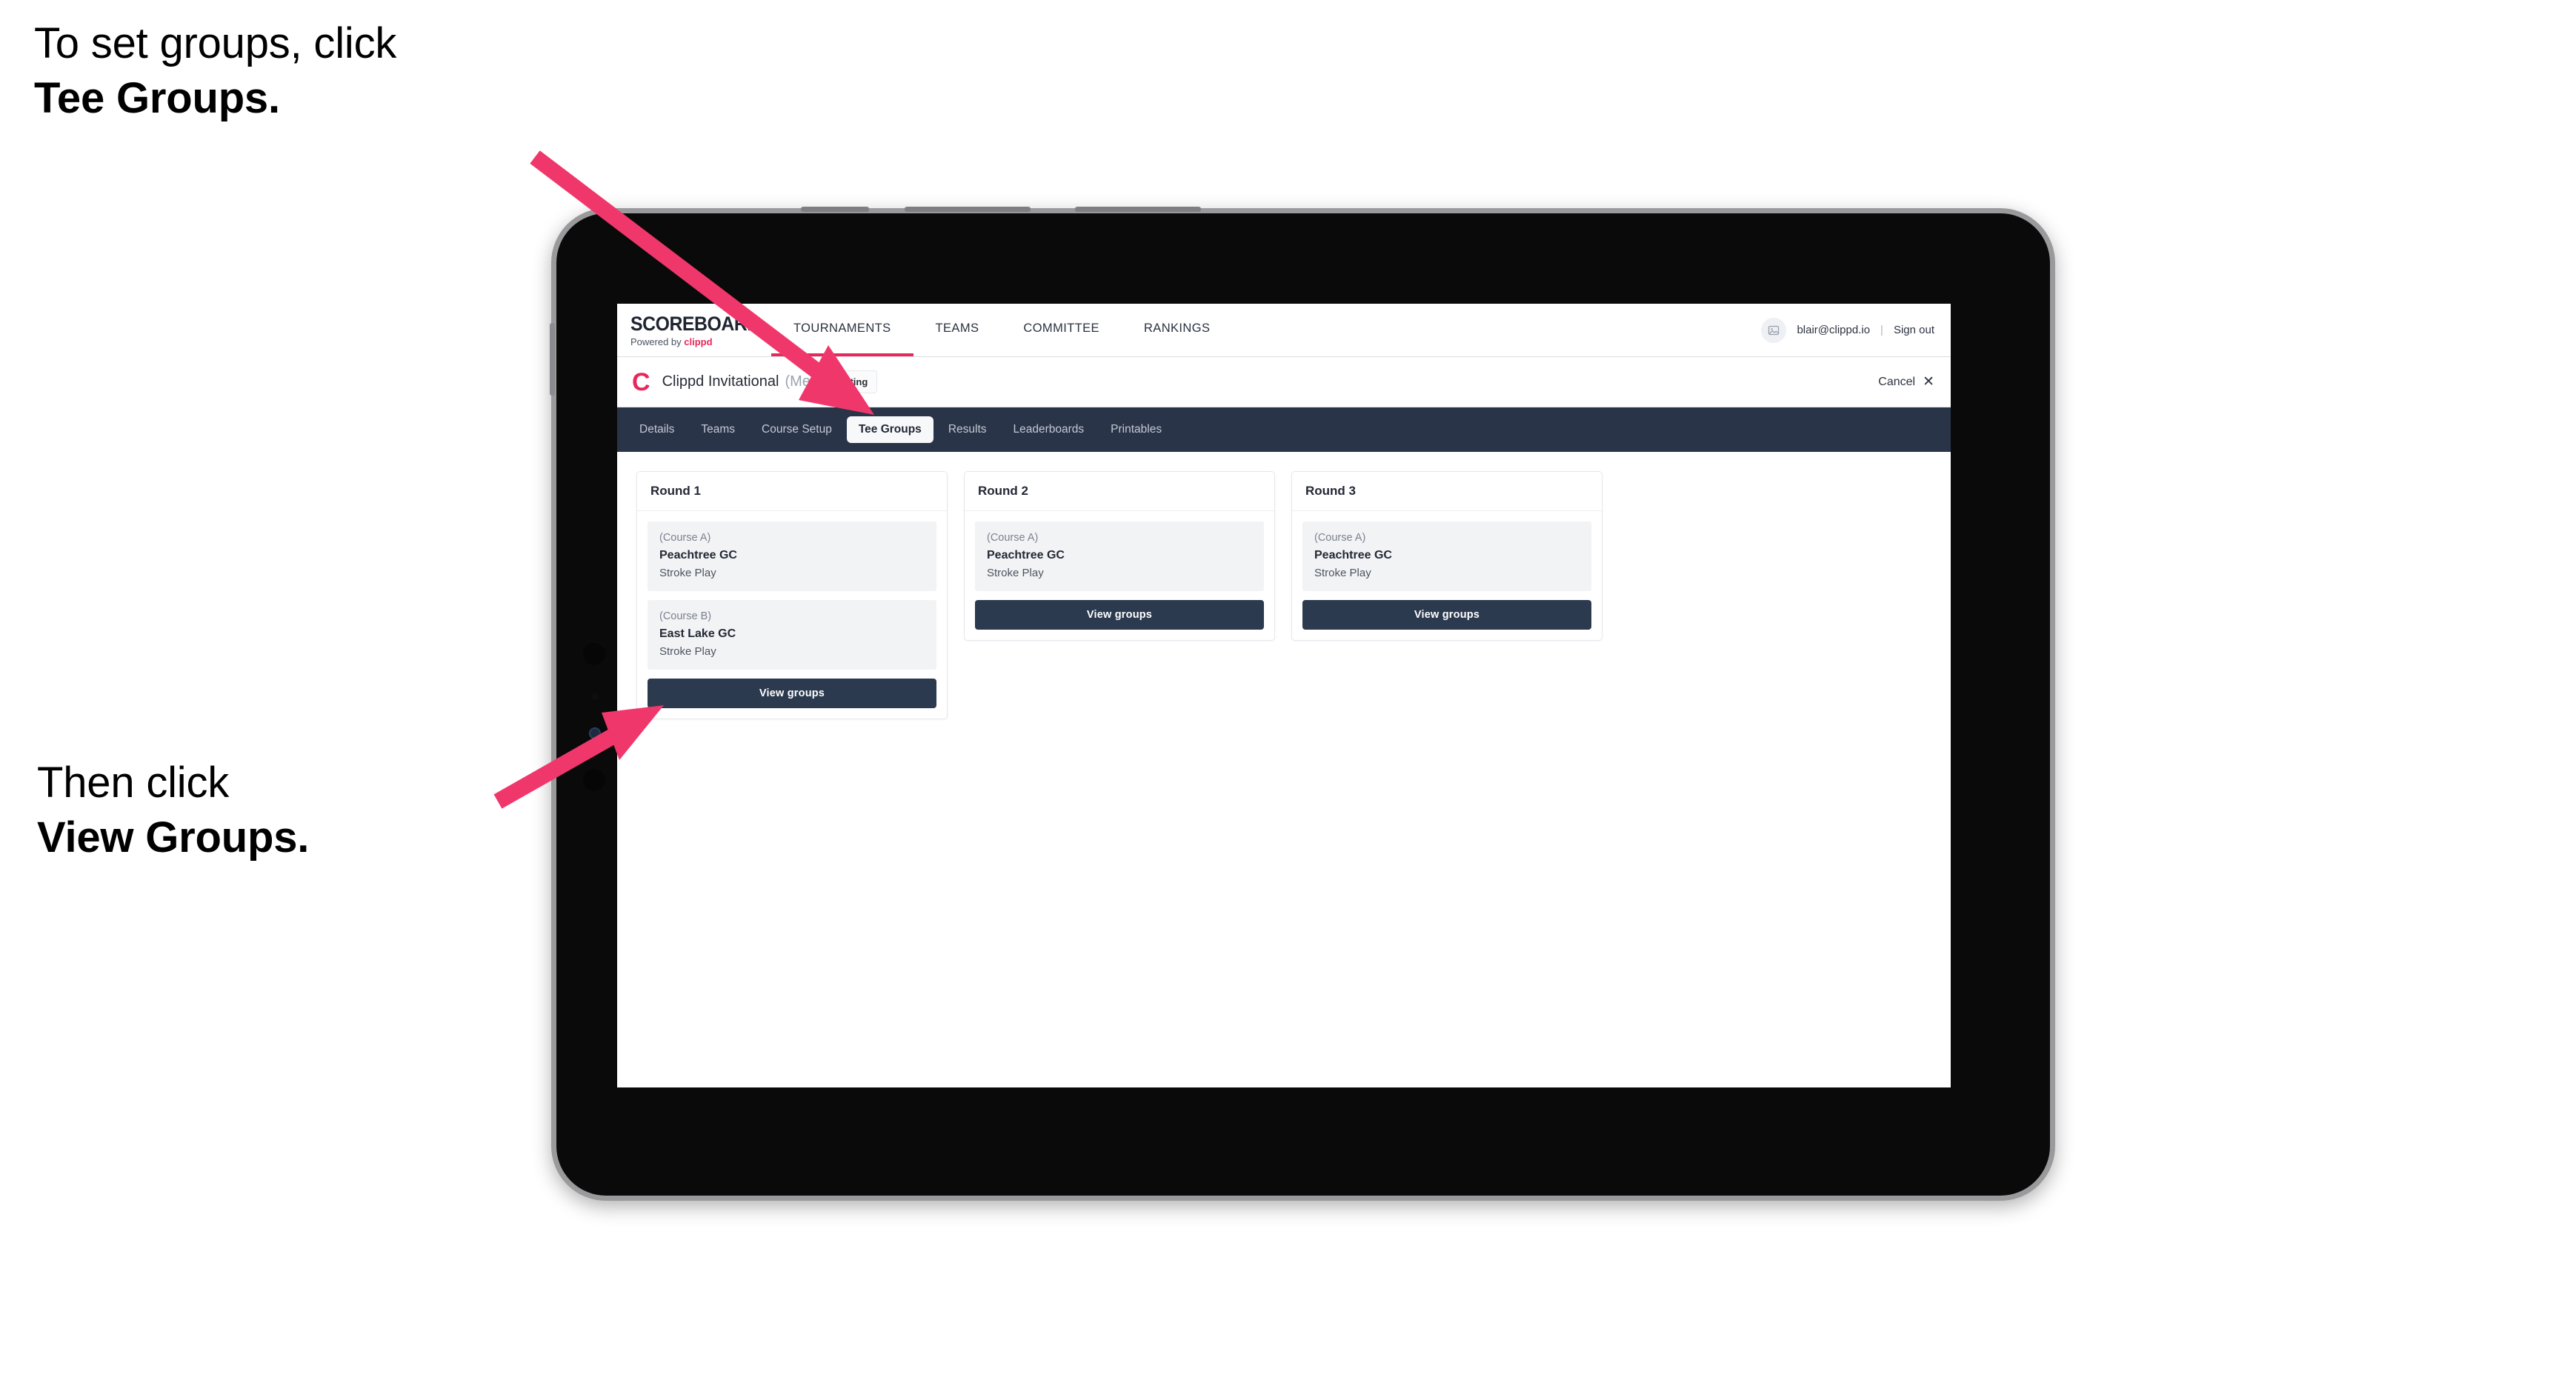 This screenshot has width=2576, height=1386. What do you see at coordinates (215, 71) in the screenshot?
I see `instruction-callout-top: To set groups, click Tee Groups.` at bounding box center [215, 71].